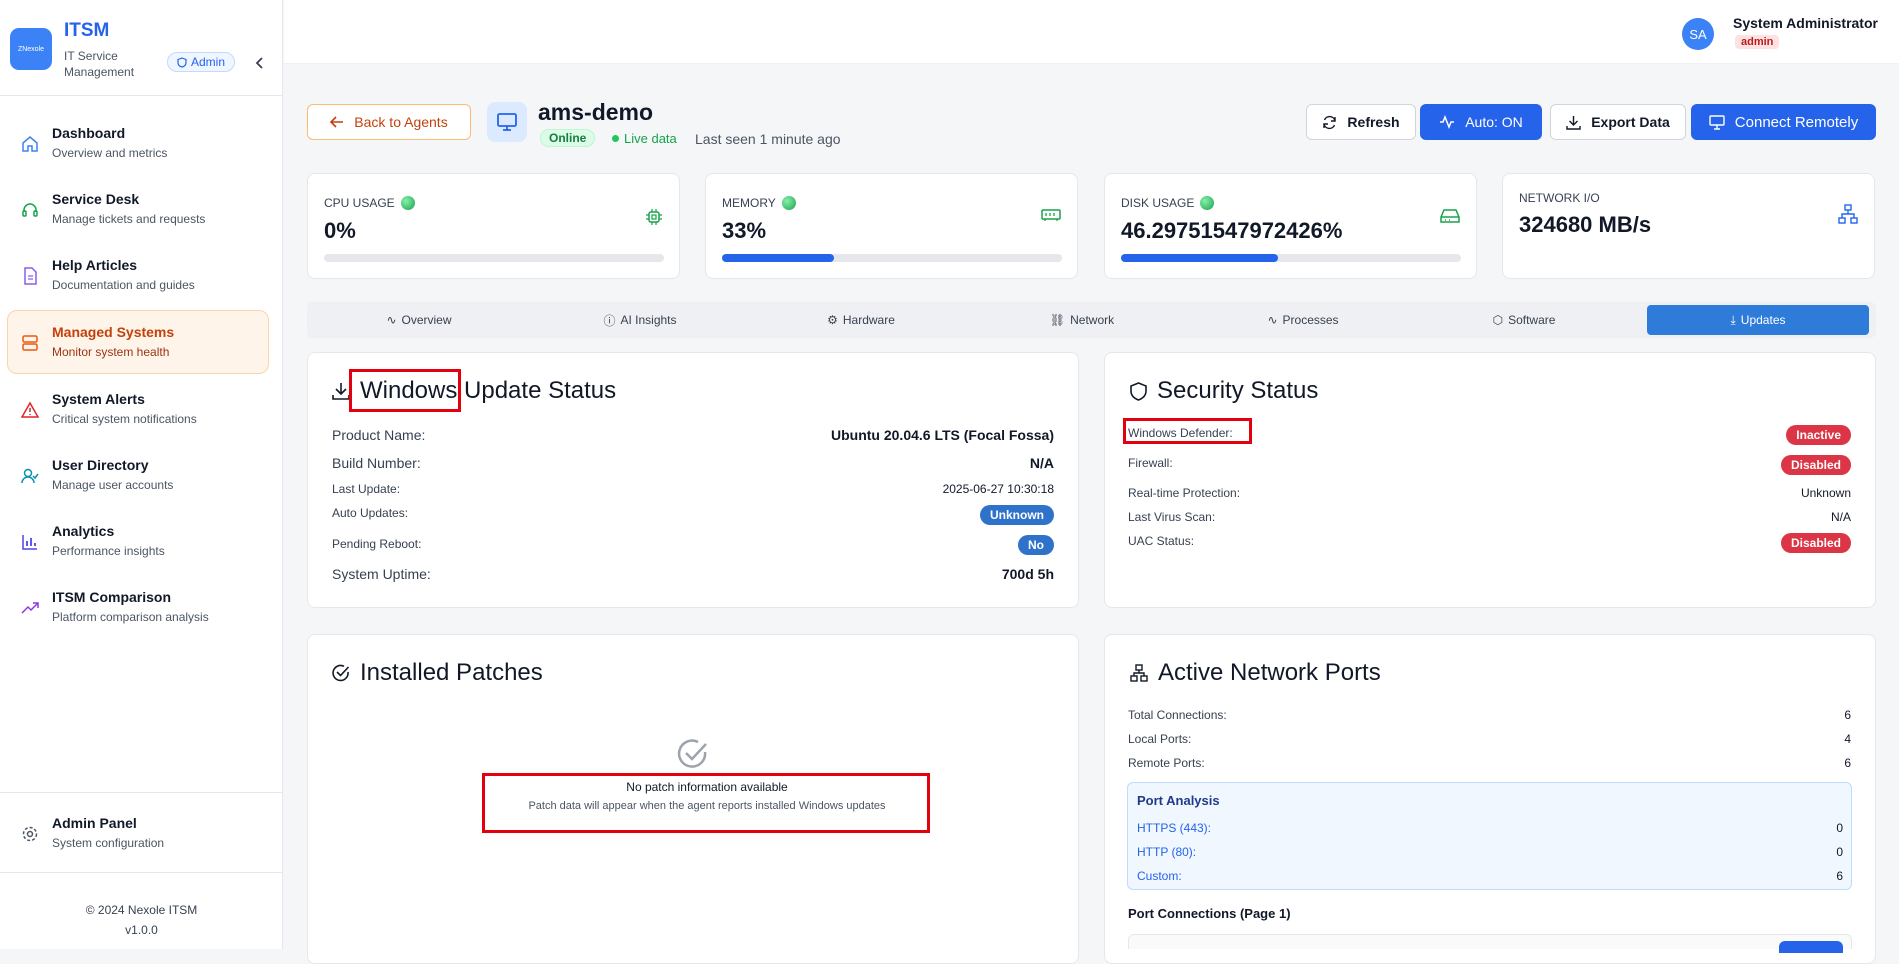 This screenshot has height=964, width=1899. Describe the element at coordinates (1172, 517) in the screenshot. I see `row-label: Last Virus Scan:` at that location.